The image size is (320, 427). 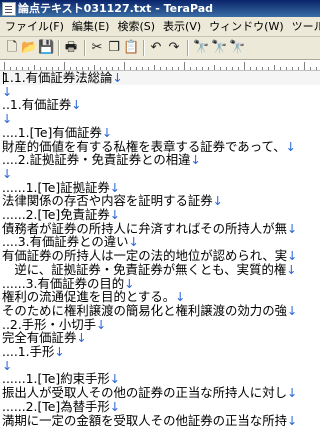 I want to click on menu-file: ファイル(F), so click(x=34, y=26).